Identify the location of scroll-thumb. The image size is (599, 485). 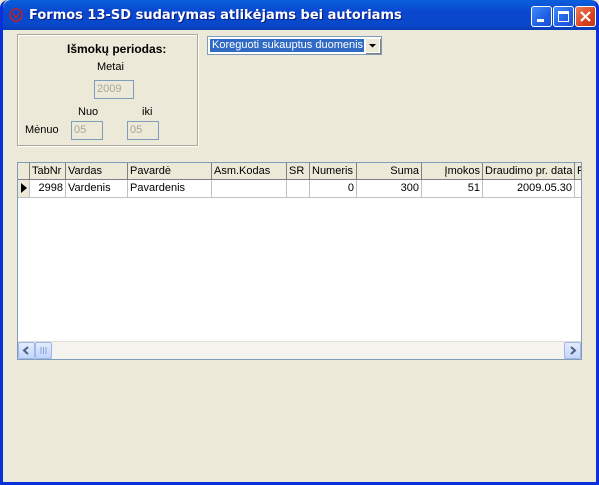
(43, 350).